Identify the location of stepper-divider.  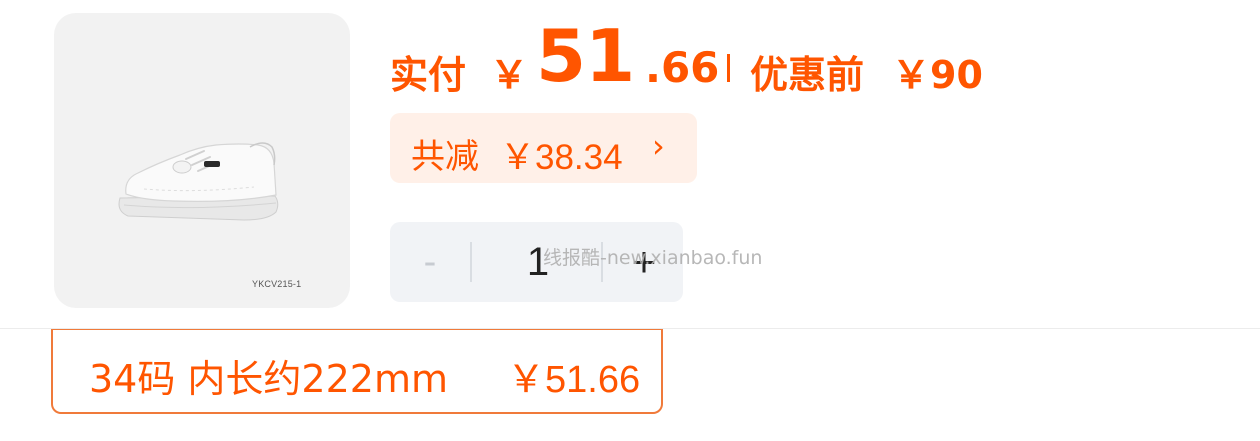
(471, 262).